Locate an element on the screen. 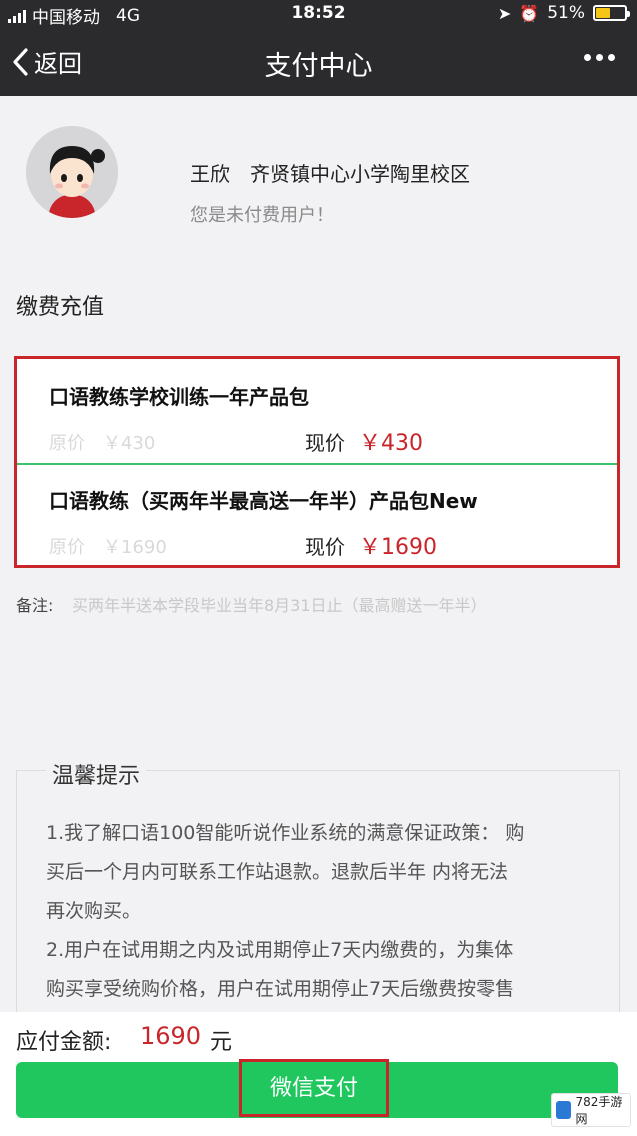  package-option-1: 口语教练学校训练一年产品包 原价 ￥430 现价 ￥430 is located at coordinates (317, 411).